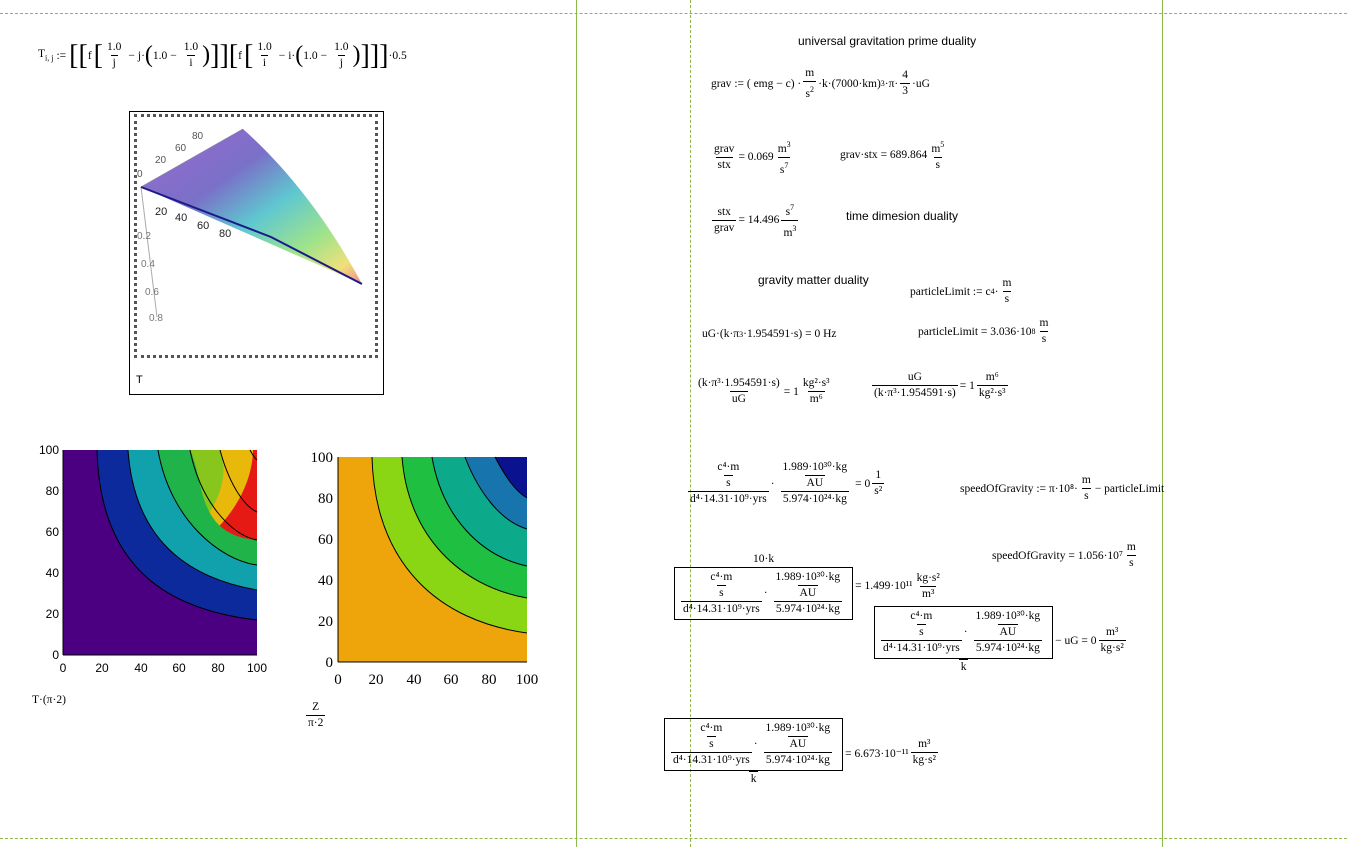 The width and height of the screenshot is (1347, 847). What do you see at coordinates (203, 226) in the screenshot?
I see `tick-front-60: 60` at bounding box center [203, 226].